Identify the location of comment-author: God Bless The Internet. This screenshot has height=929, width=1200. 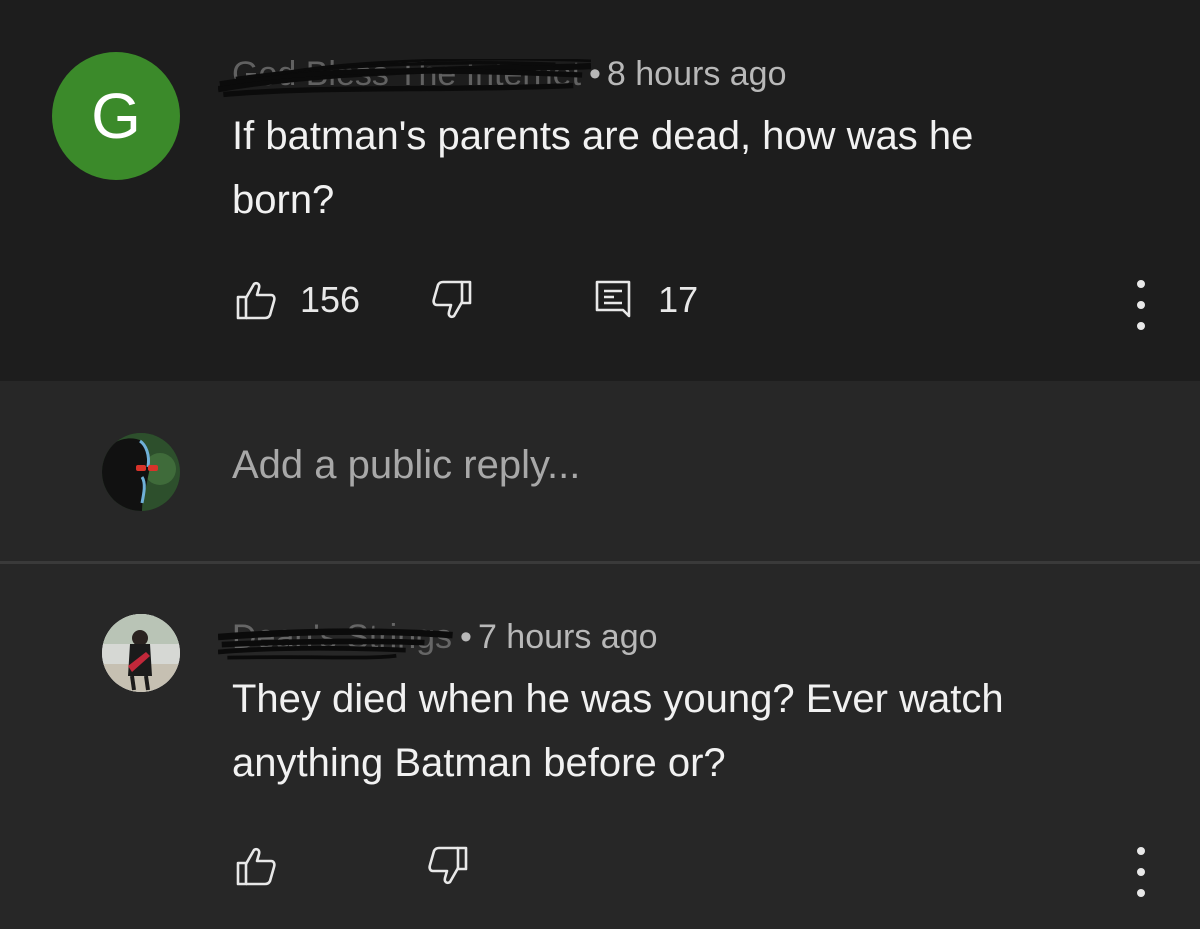
(404, 76).